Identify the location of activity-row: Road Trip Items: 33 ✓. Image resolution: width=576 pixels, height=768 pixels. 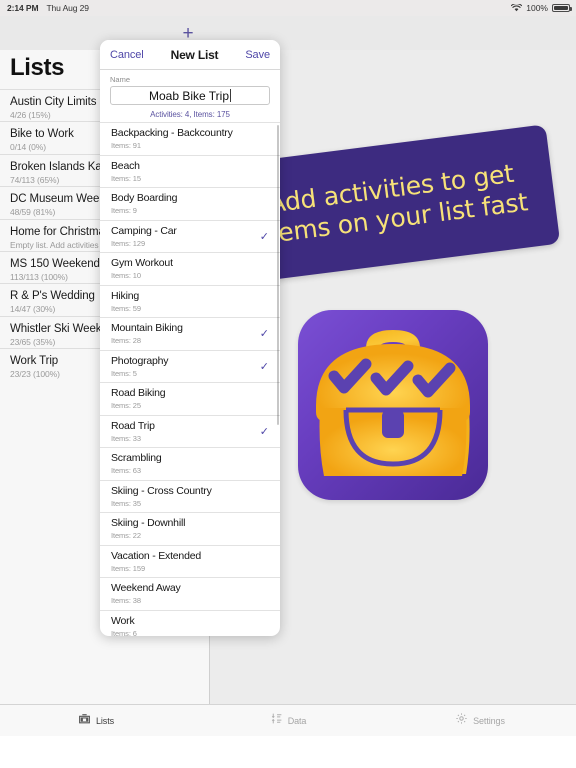
(190, 431).